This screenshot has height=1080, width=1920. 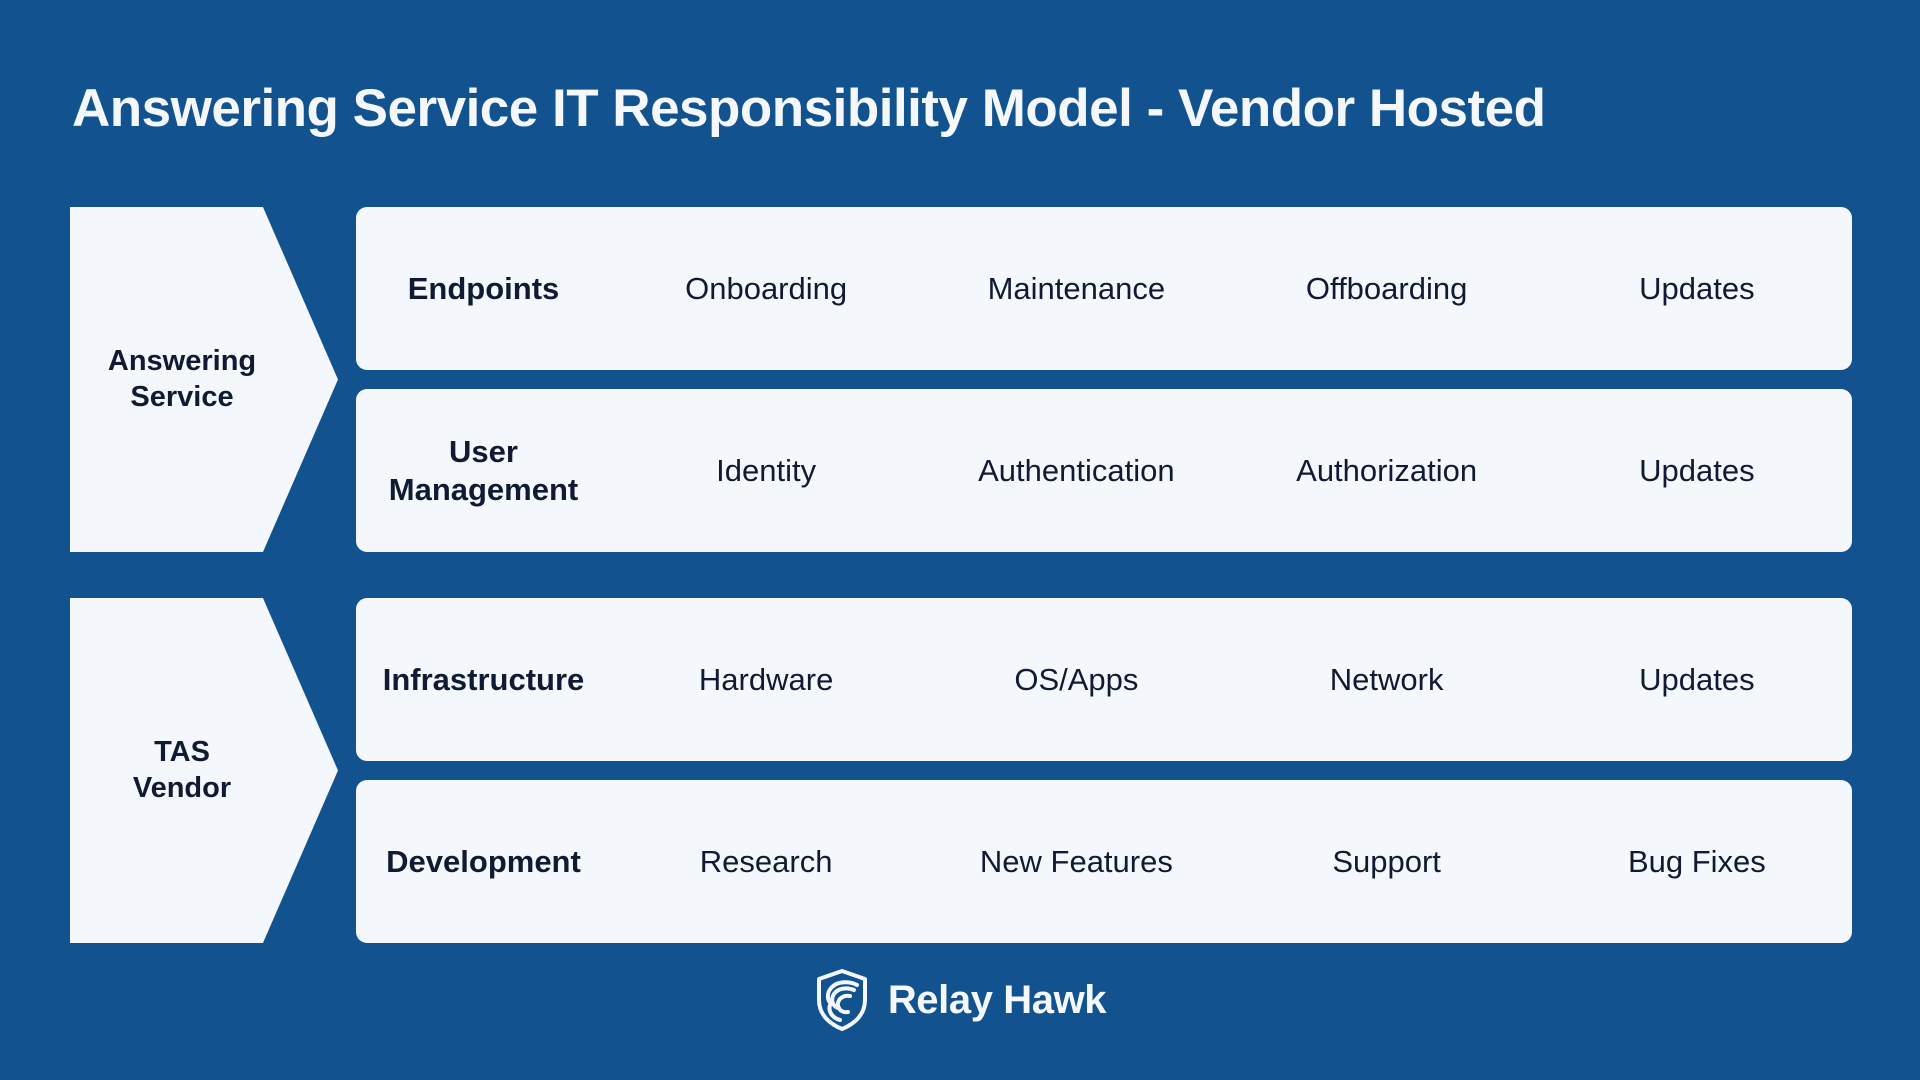 I want to click on group-label-text: Answering Service, so click(x=182, y=379).